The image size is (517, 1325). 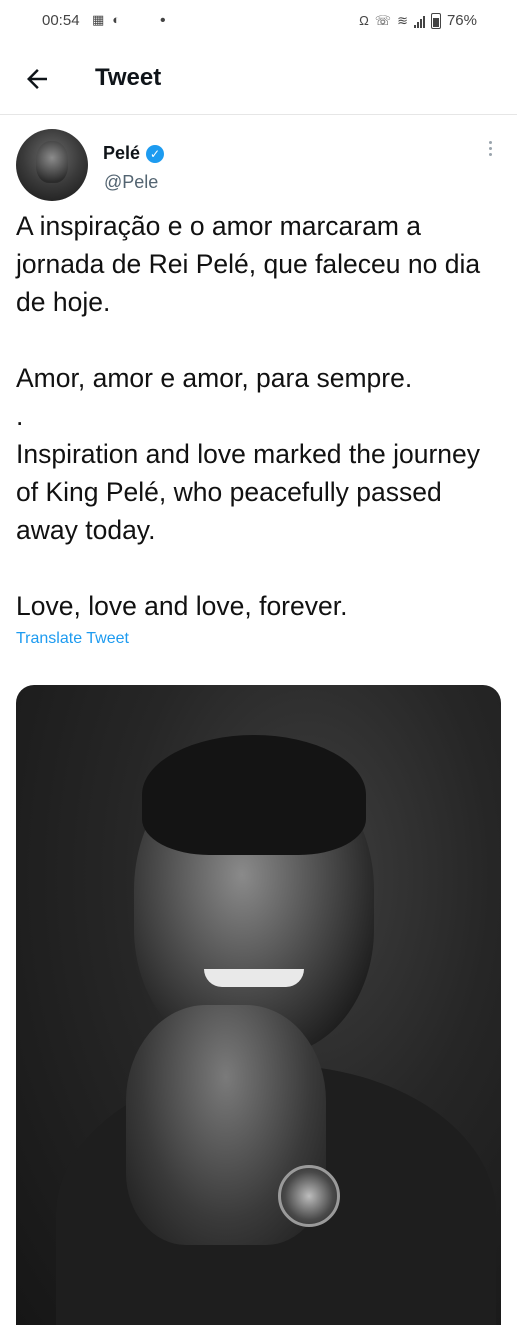 What do you see at coordinates (116, 19) in the screenshot?
I see `notification-icon: ◐` at bounding box center [116, 19].